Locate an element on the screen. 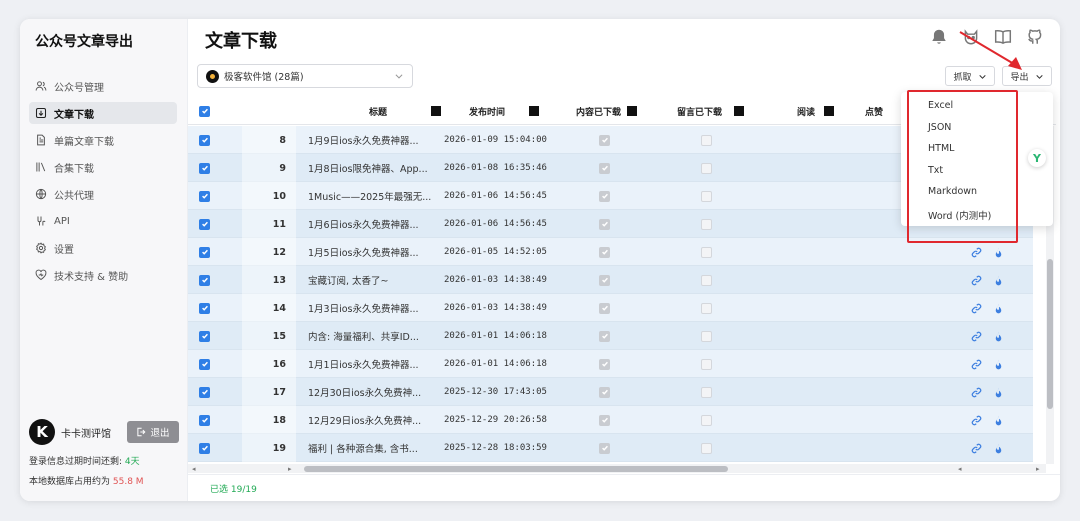  sidebar-item-settings: 设置 is located at coordinates (103, 248).